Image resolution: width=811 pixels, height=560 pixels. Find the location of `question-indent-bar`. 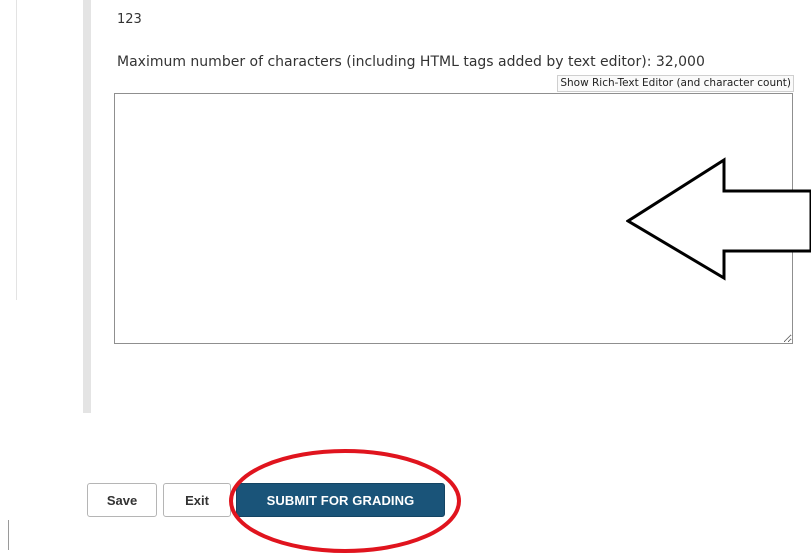

question-indent-bar is located at coordinates (87, 206).